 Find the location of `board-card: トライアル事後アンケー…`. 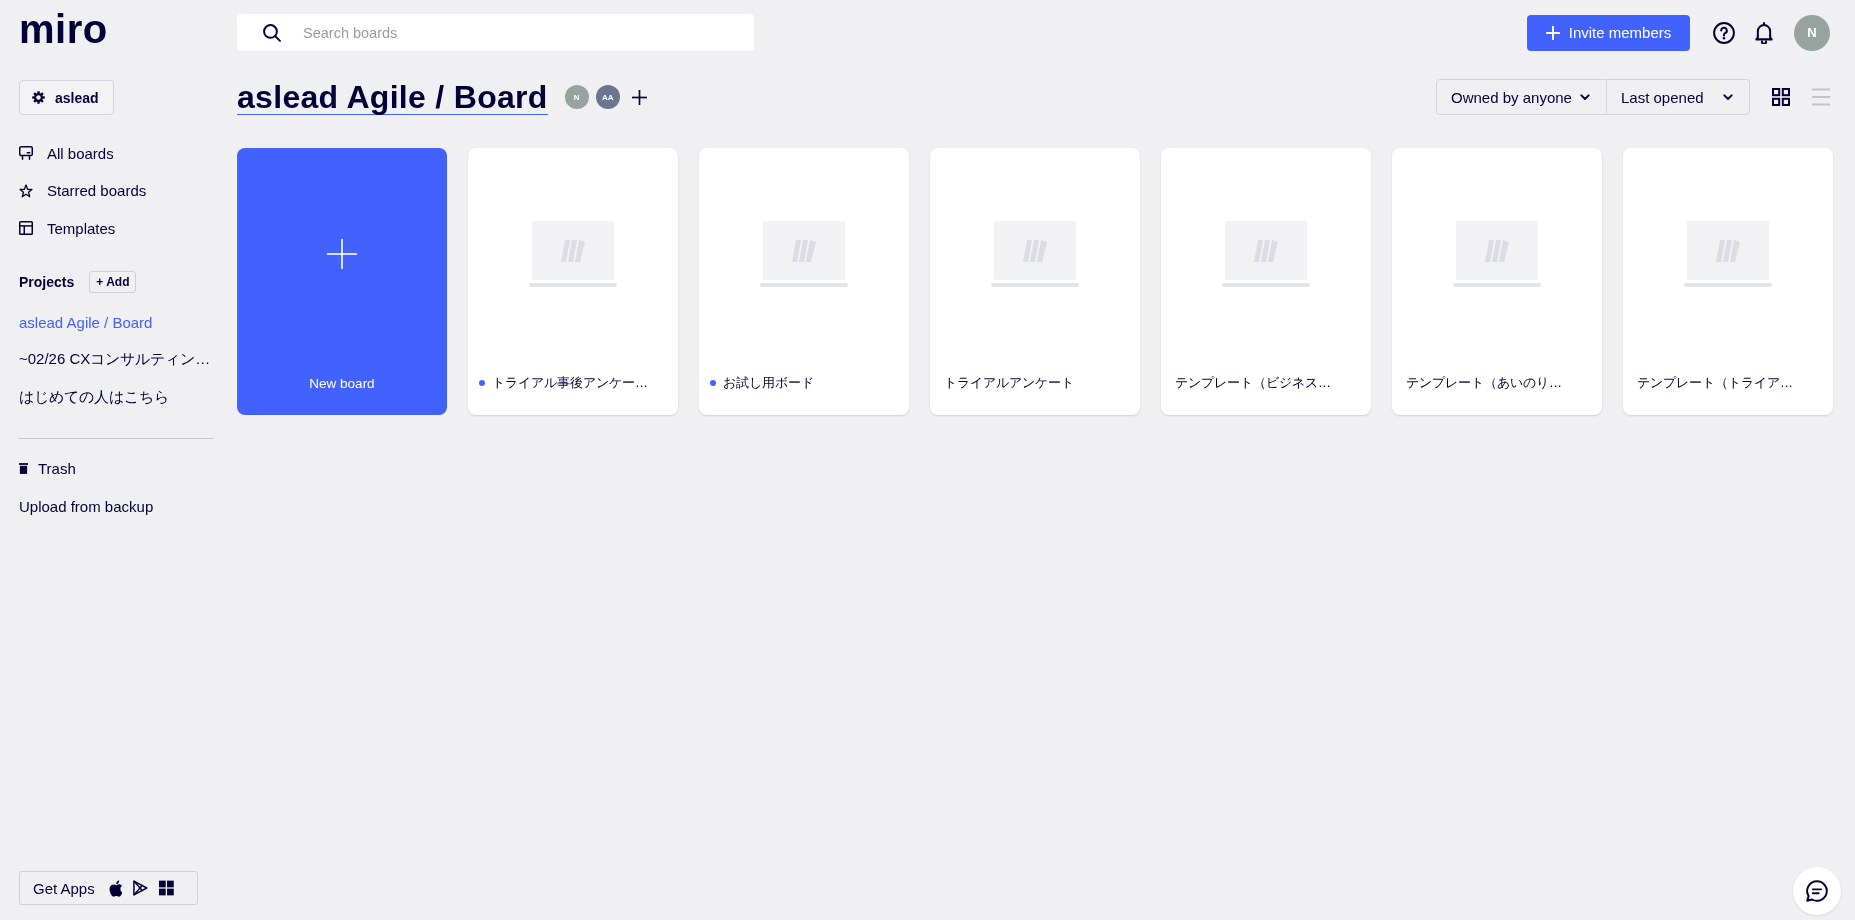

board-card: トライアル事後アンケー… is located at coordinates (573, 281).